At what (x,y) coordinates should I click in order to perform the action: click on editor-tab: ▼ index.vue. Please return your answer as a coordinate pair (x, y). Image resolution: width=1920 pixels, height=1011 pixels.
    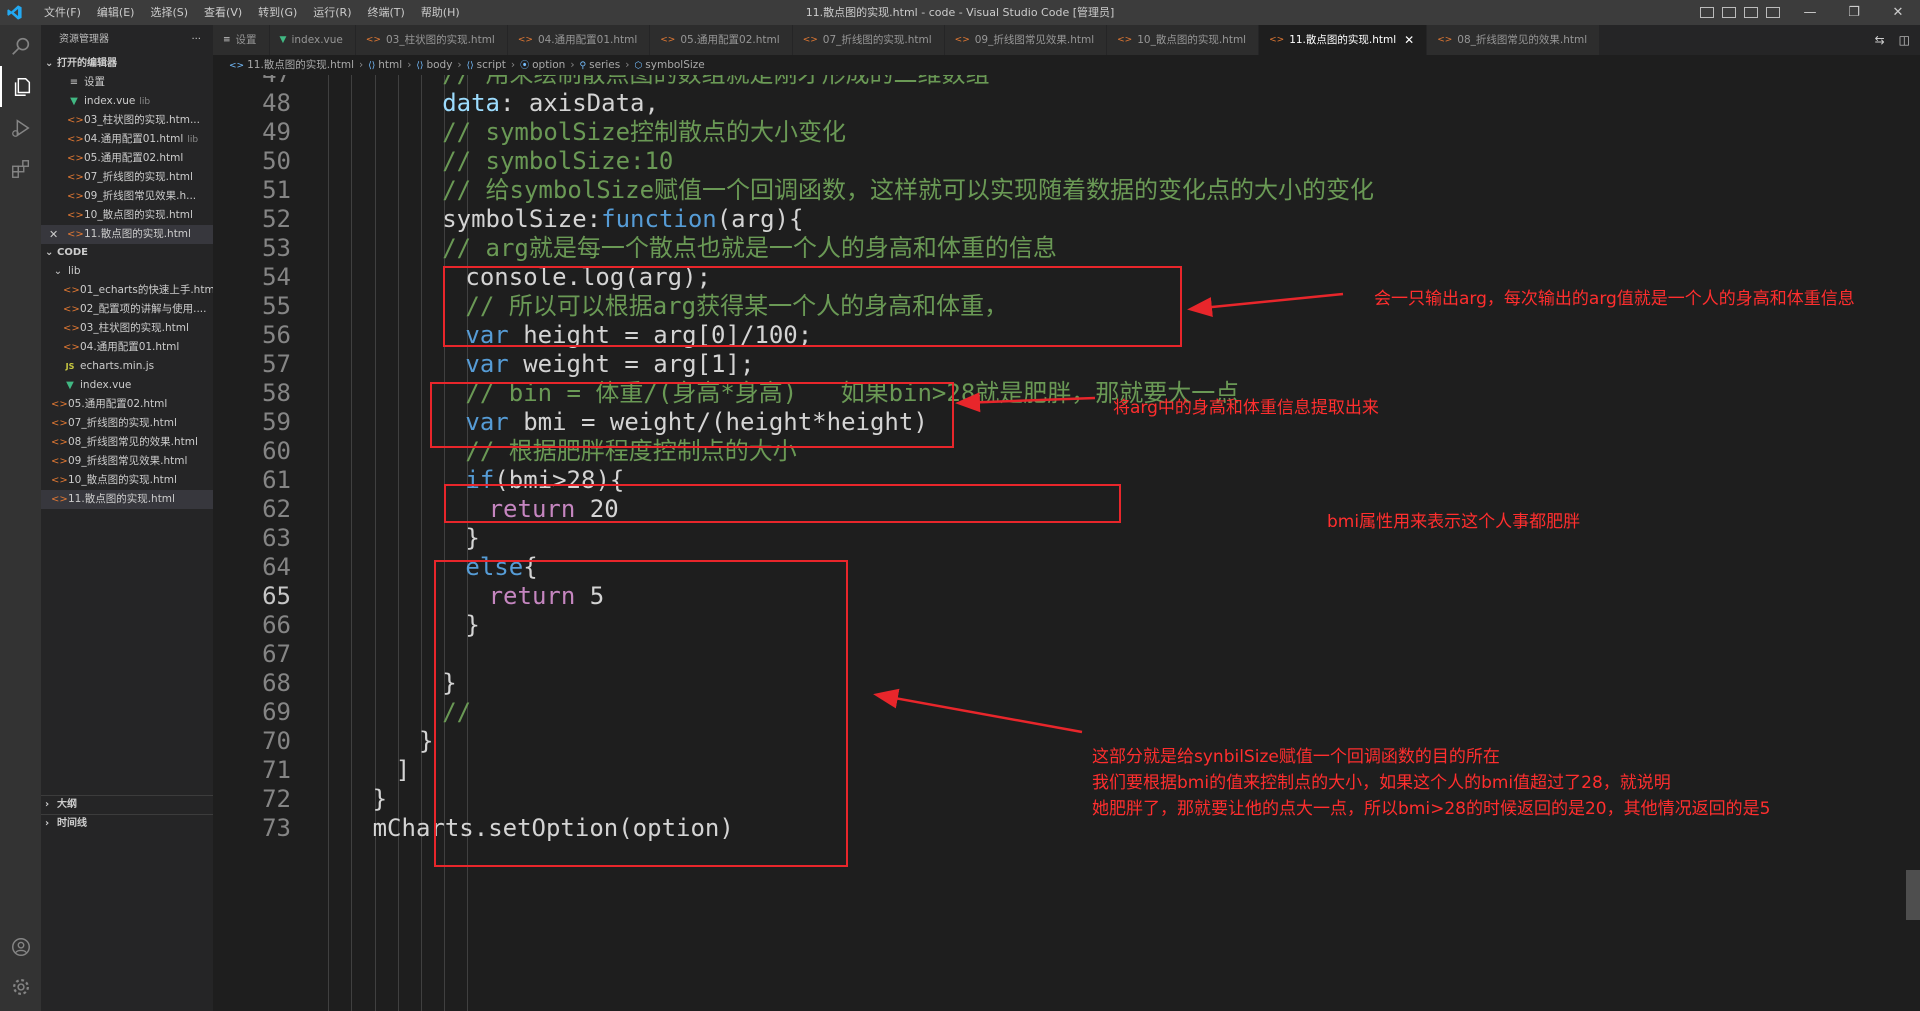
    Looking at the image, I should click on (312, 40).